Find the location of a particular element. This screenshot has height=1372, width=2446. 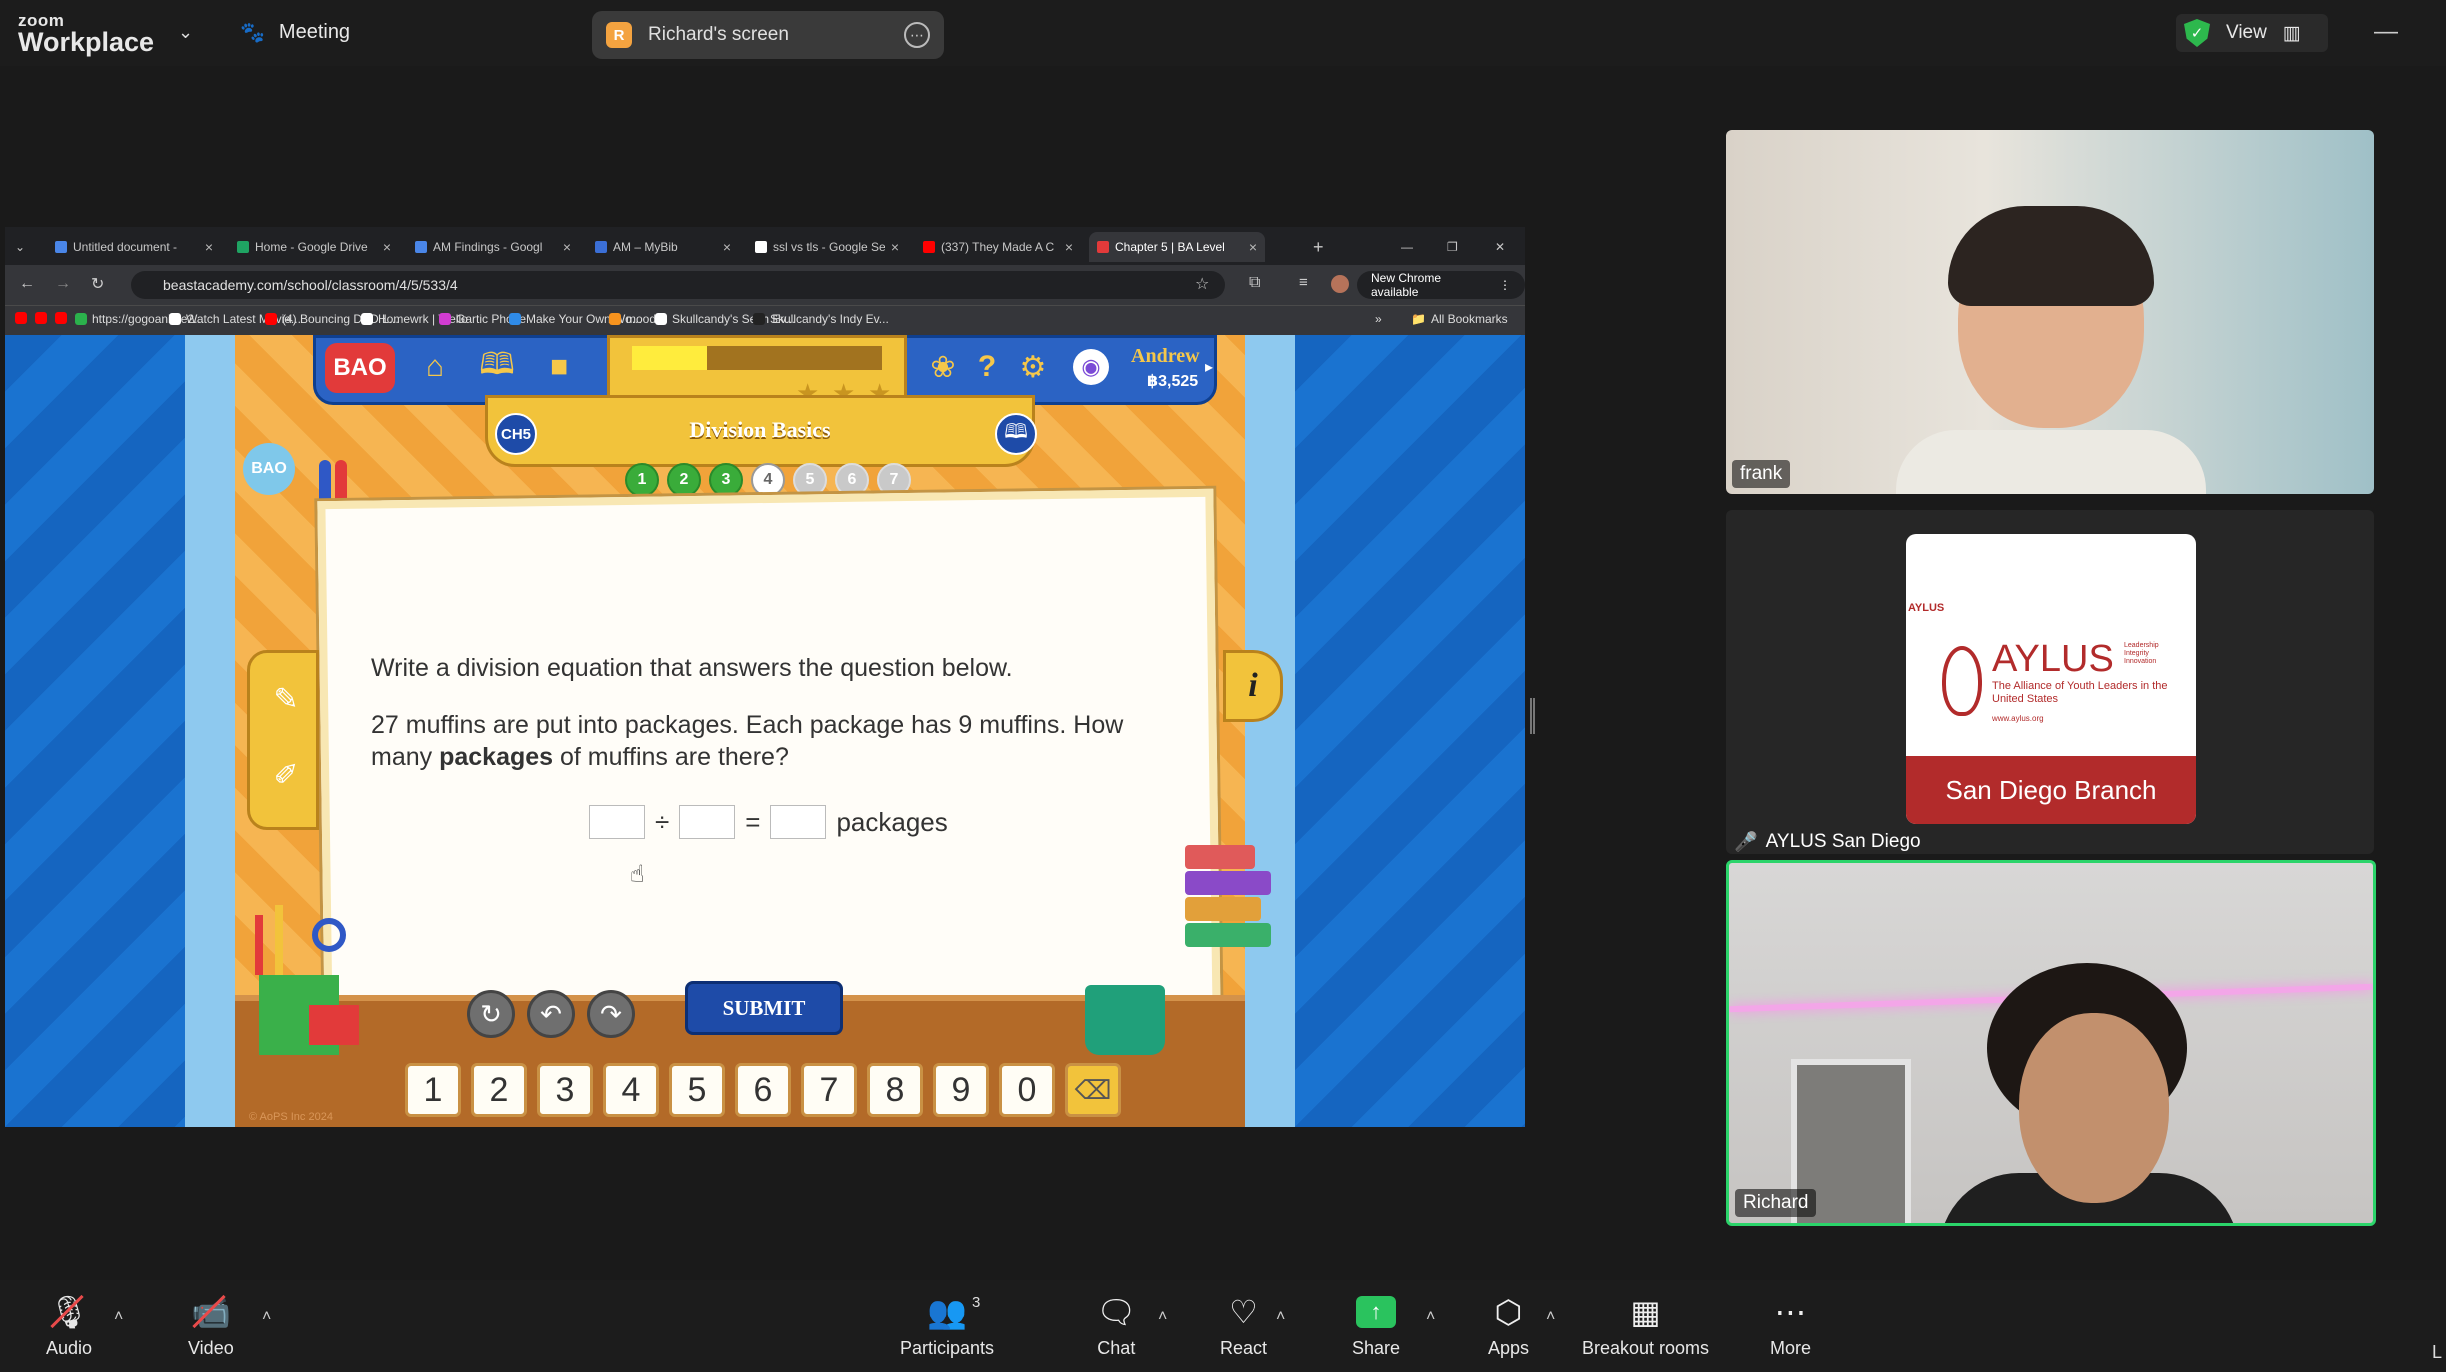

apps-button: ⬡ Apps is located at coordinates (1508, 1325).